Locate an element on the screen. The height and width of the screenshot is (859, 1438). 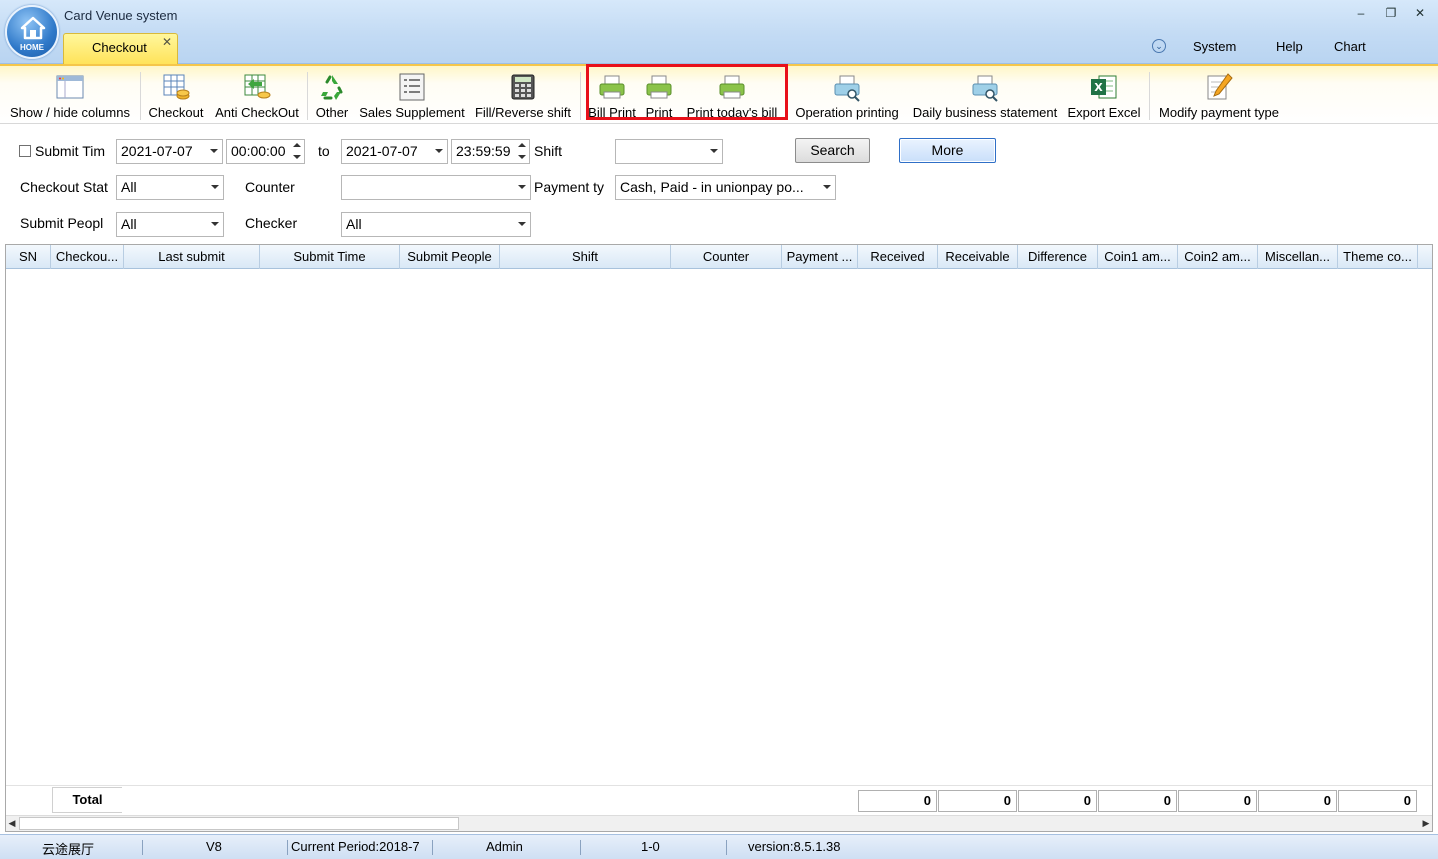
operation-printing-button: Operation printing is located at coordinates (847, 95).